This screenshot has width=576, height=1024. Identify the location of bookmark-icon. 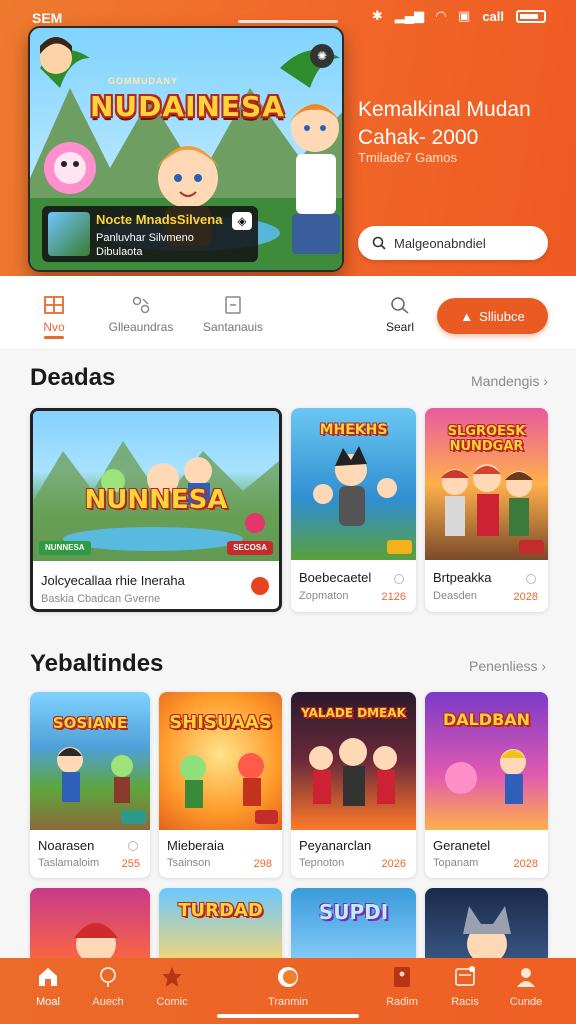
(402, 977).